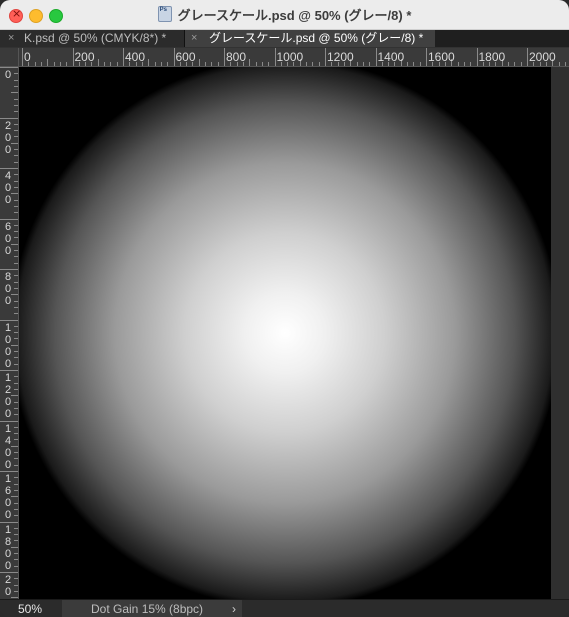 This screenshot has width=569, height=617. What do you see at coordinates (95, 38) in the screenshot?
I see `tab-label: K.psd @ 50% (CMYK/8*) *` at bounding box center [95, 38].